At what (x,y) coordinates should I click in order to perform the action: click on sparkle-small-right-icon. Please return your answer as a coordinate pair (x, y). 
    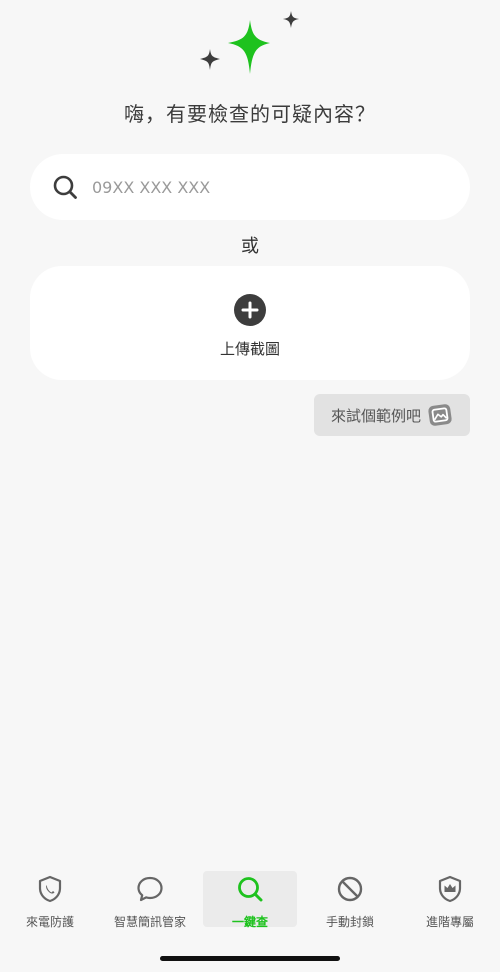
    Looking at the image, I should click on (291, 19).